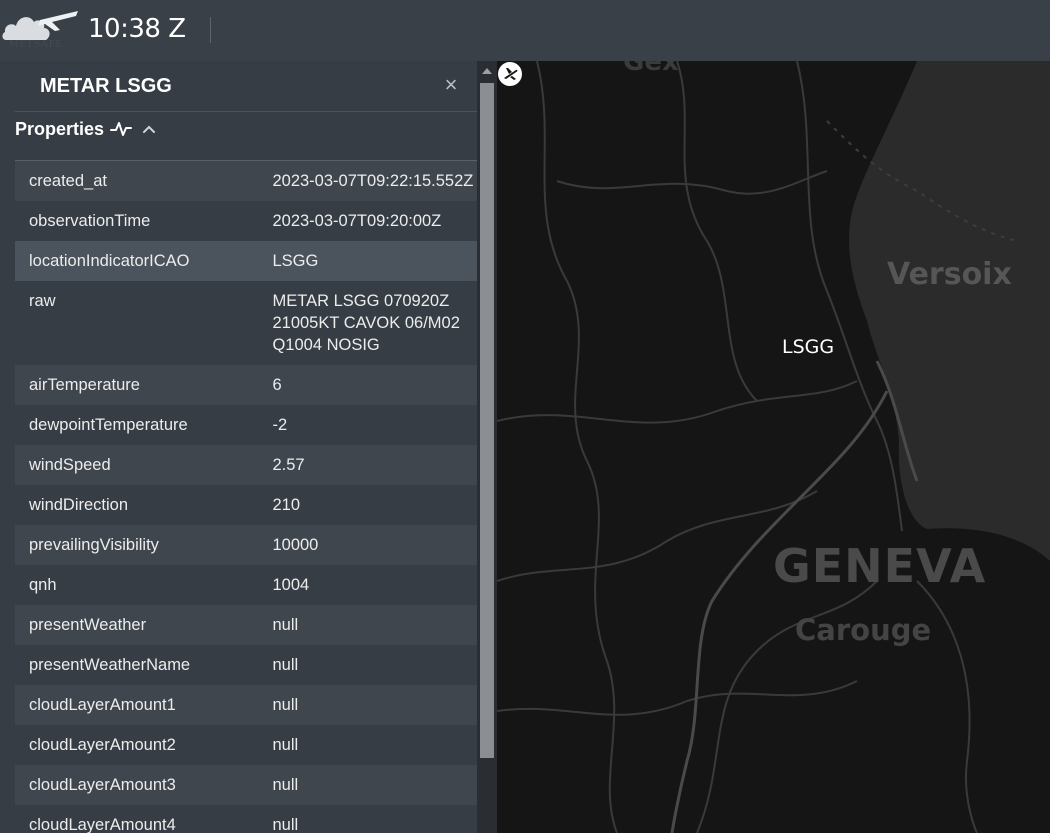 The height and width of the screenshot is (833, 1050). Describe the element at coordinates (246, 545) in the screenshot. I see `property-row: prevailingVisibility 10000` at that location.